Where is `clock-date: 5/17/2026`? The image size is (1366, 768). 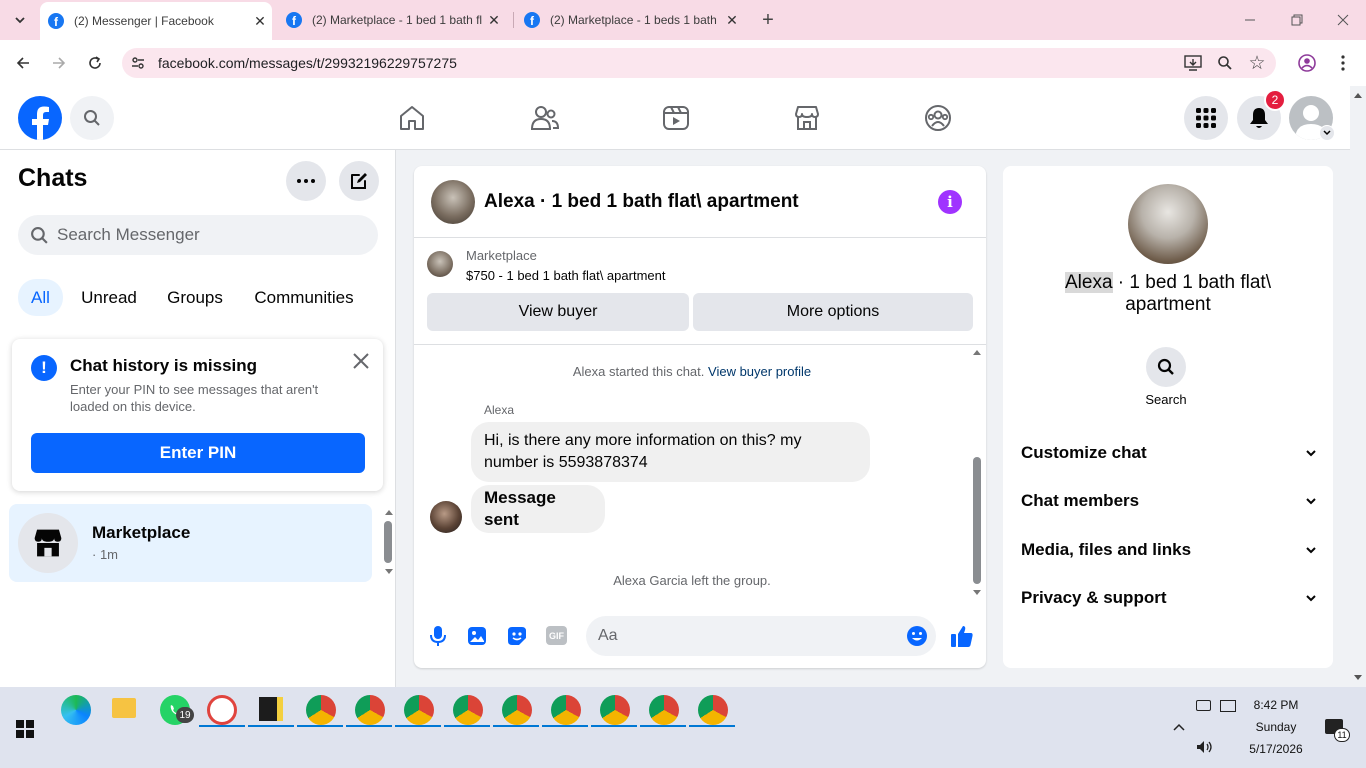
clock-date: 5/17/2026 is located at coordinates (1276, 749).